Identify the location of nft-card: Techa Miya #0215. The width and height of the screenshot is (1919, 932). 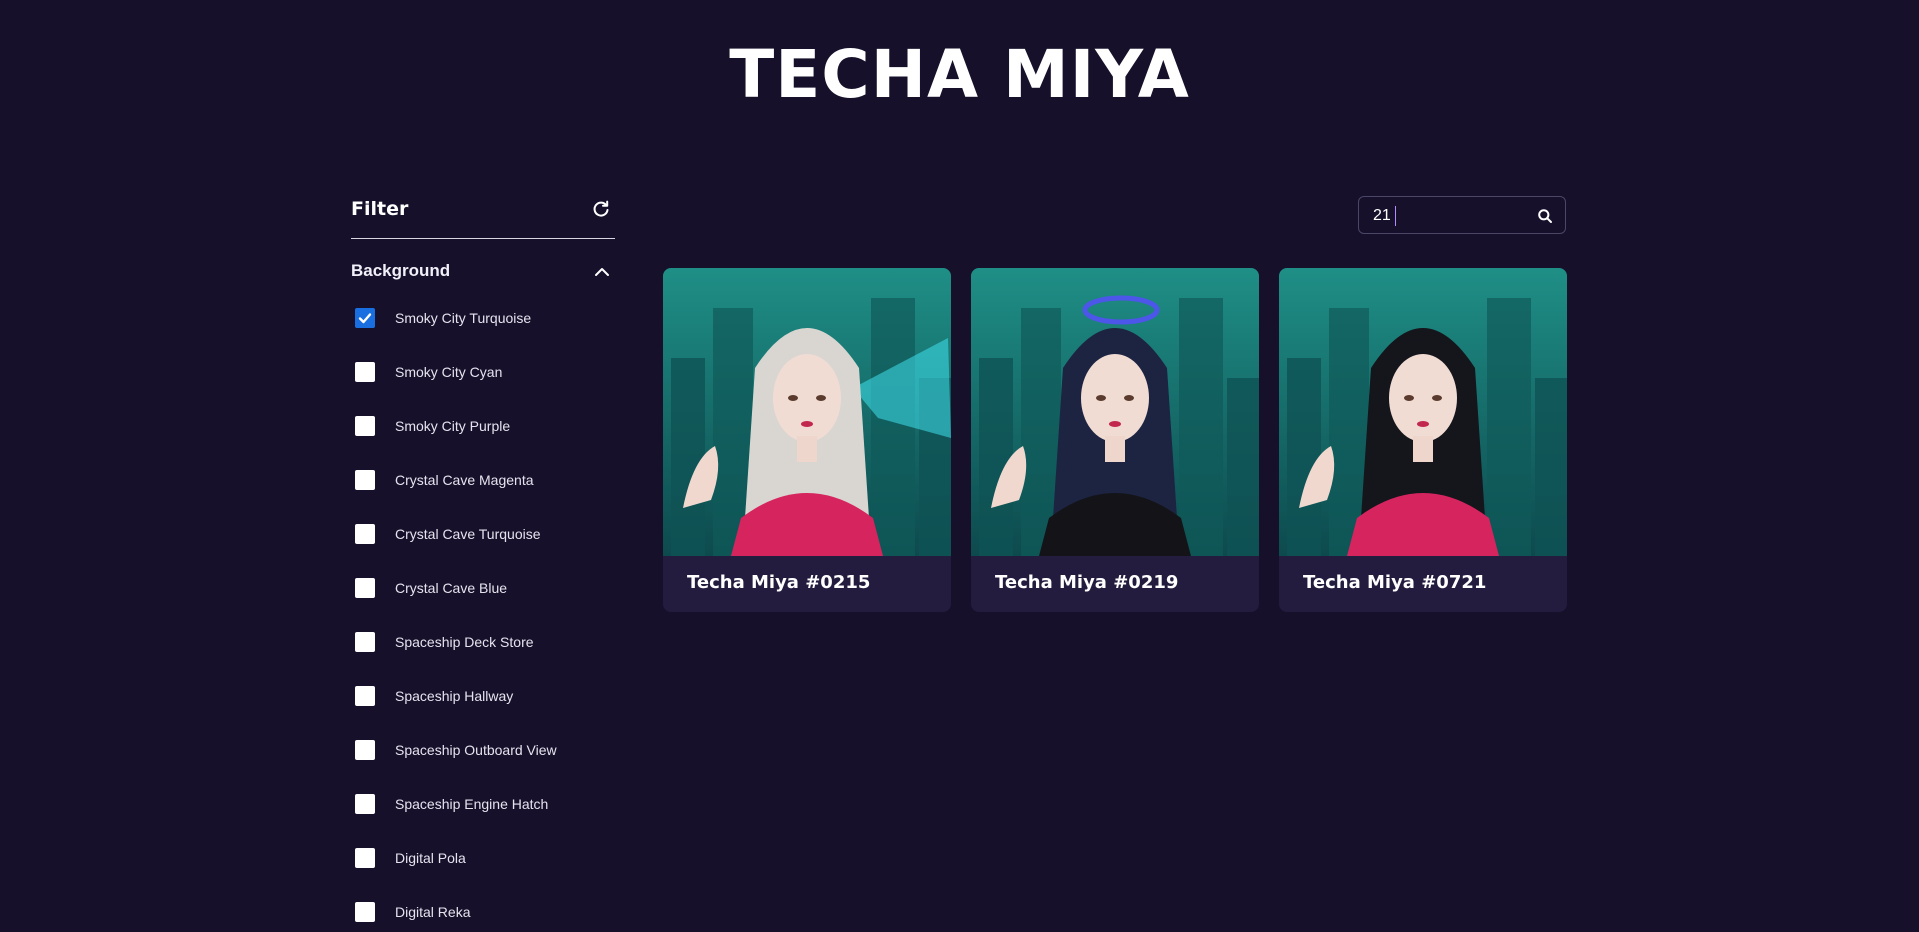
(807, 440).